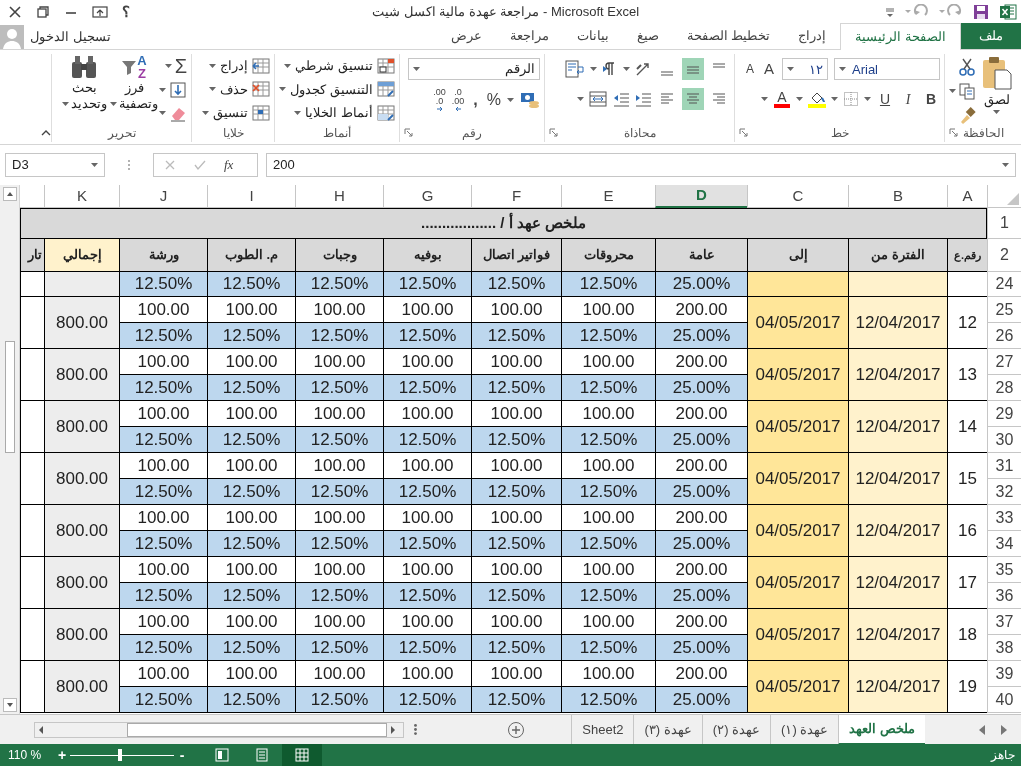  Describe the element at coordinates (43, 12) in the screenshot. I see `restore-icon` at that location.